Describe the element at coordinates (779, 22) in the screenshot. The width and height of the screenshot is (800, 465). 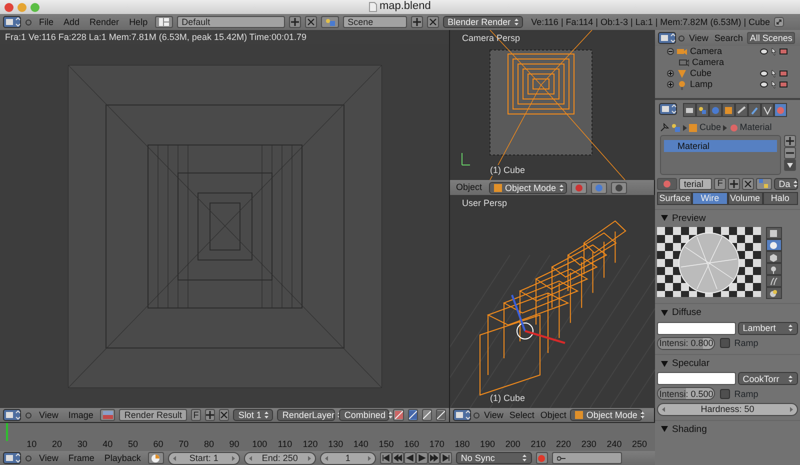
I see `maximize-icon` at that location.